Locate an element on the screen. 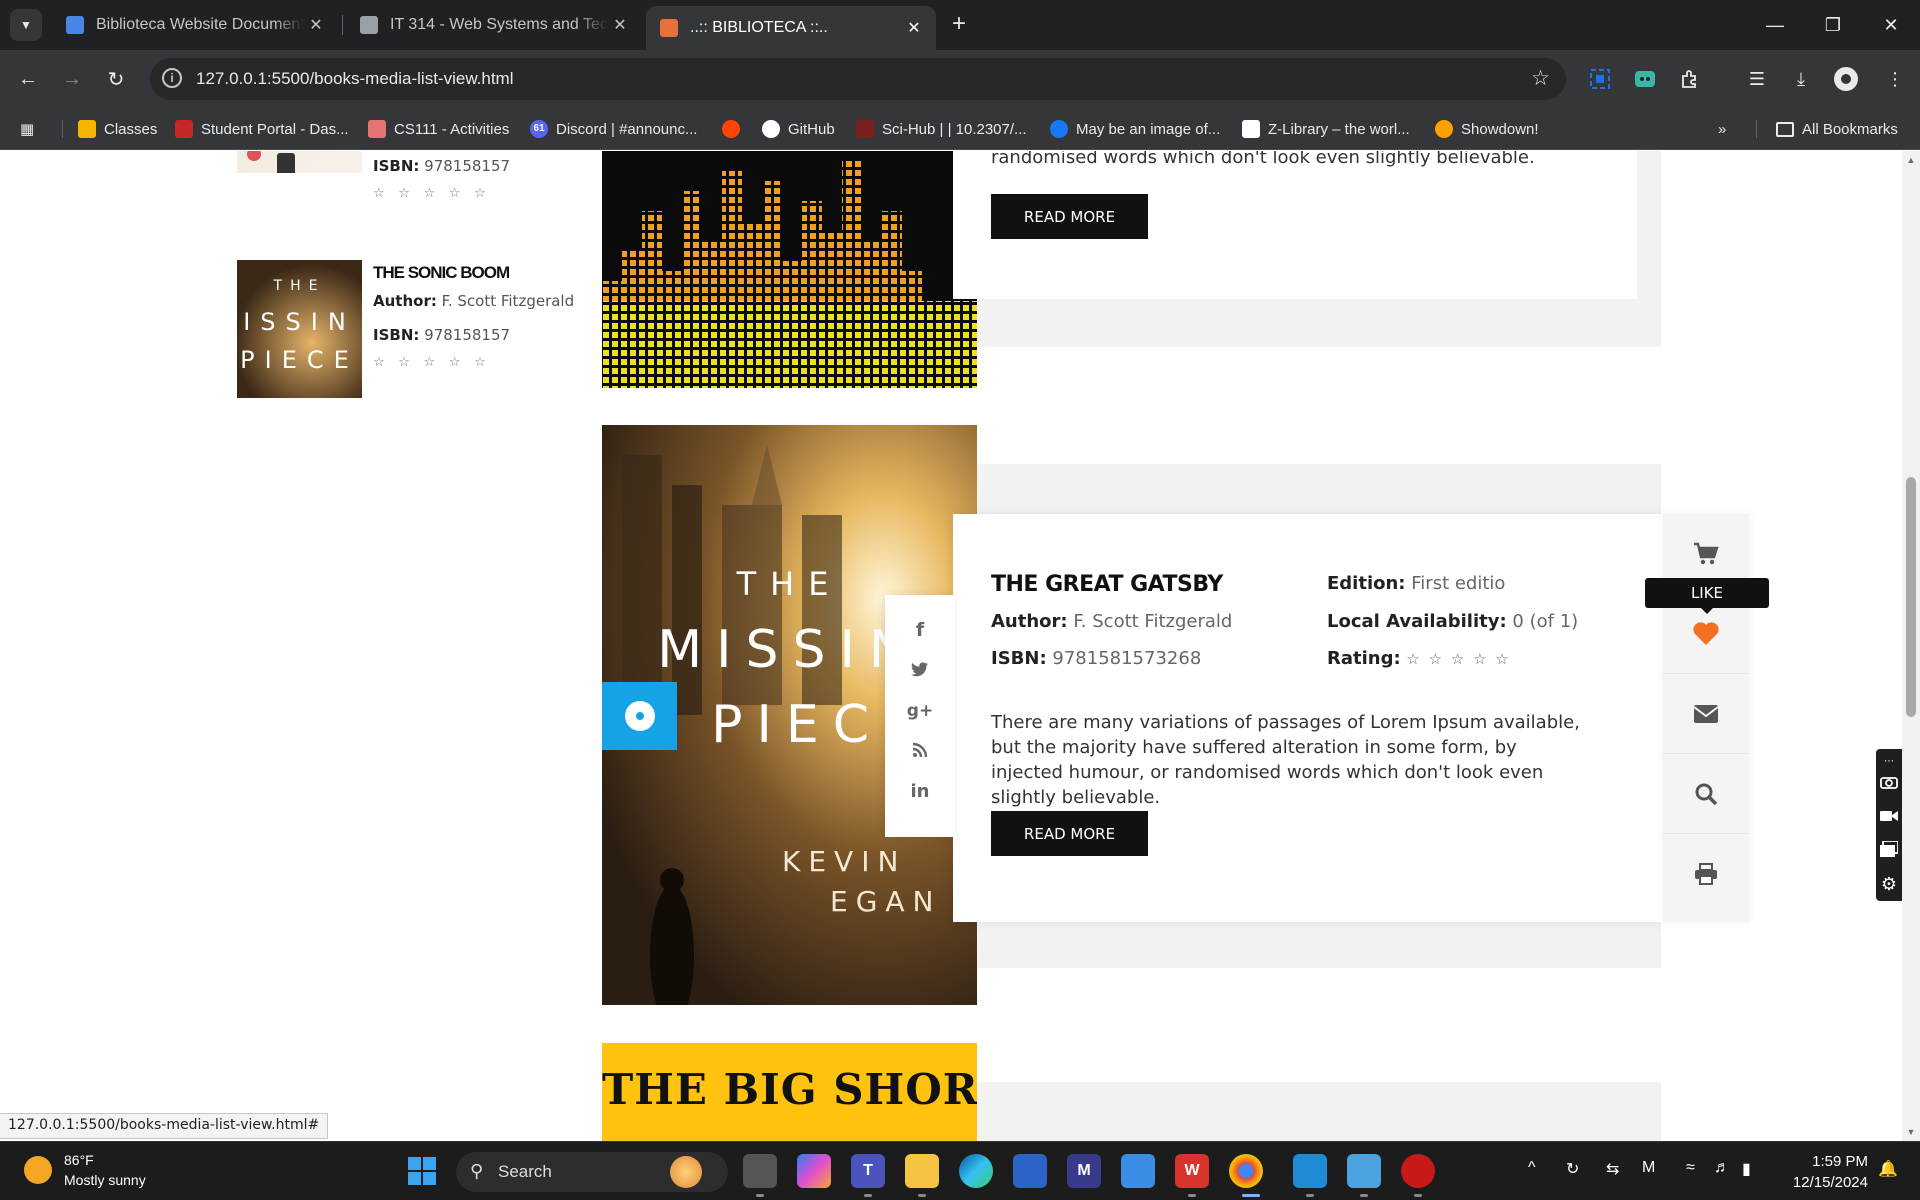 The width and height of the screenshot is (1920, 1200). extensions-puzzle-icon is located at coordinates (1690, 79).